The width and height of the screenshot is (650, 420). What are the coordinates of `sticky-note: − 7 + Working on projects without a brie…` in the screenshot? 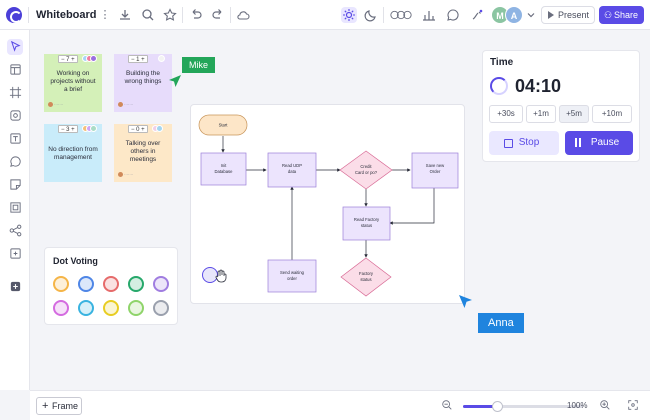 It's located at (73, 83).